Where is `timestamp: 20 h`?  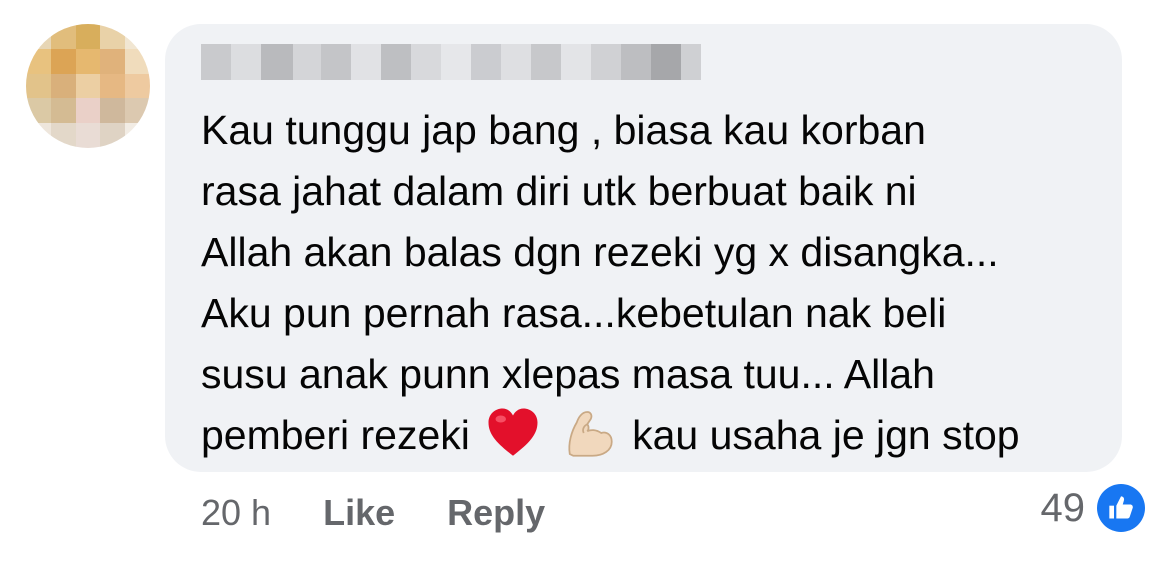
timestamp: 20 h is located at coordinates (236, 513).